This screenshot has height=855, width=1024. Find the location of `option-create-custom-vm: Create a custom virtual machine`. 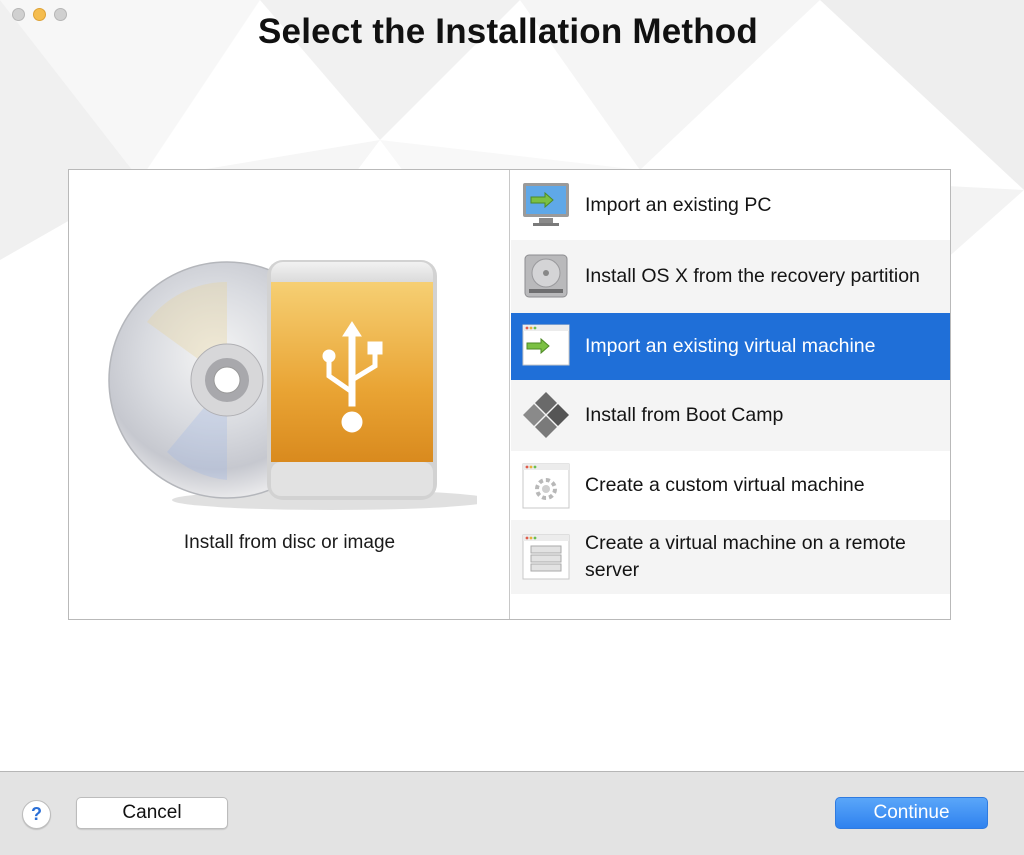

option-create-custom-vm: Create a custom virtual machine is located at coordinates (730, 485).